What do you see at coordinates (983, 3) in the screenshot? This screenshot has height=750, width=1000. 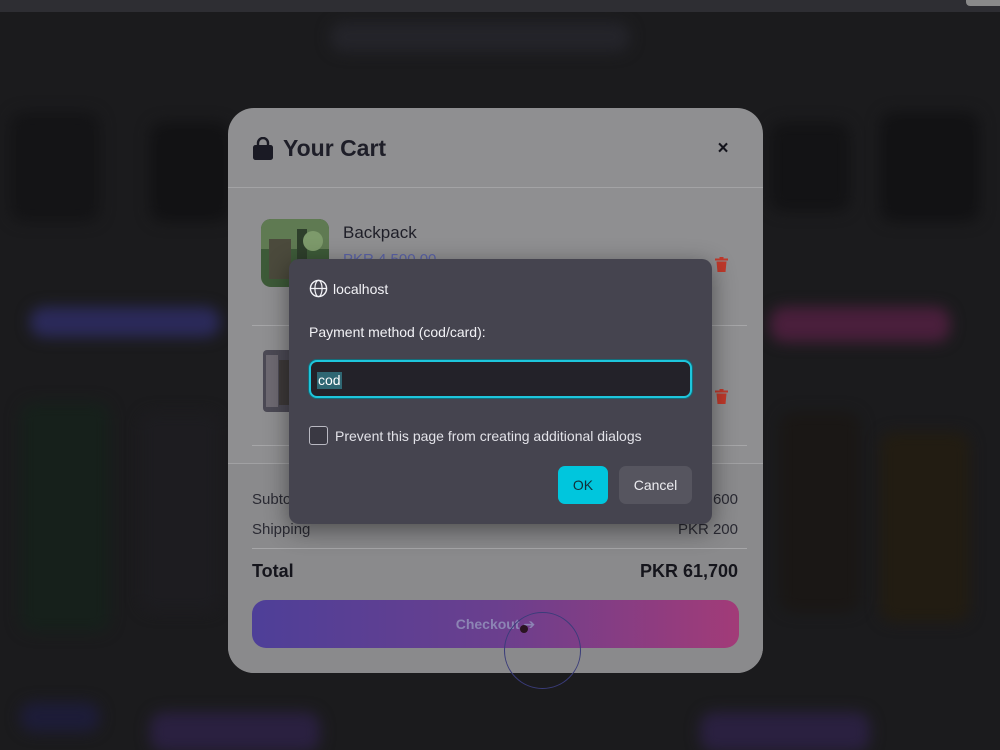 I see `window-control` at bounding box center [983, 3].